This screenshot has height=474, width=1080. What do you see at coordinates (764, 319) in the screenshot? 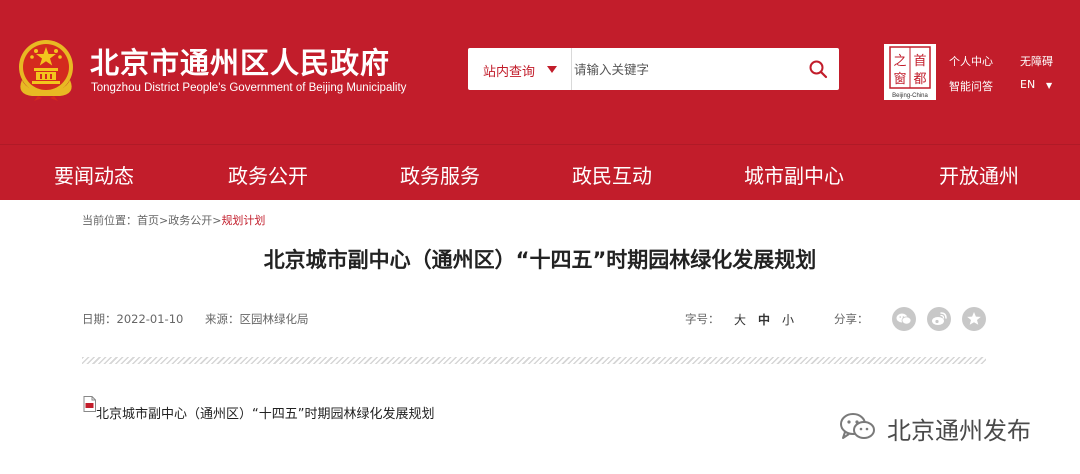
I see `font-size-medium: 中` at bounding box center [764, 319].